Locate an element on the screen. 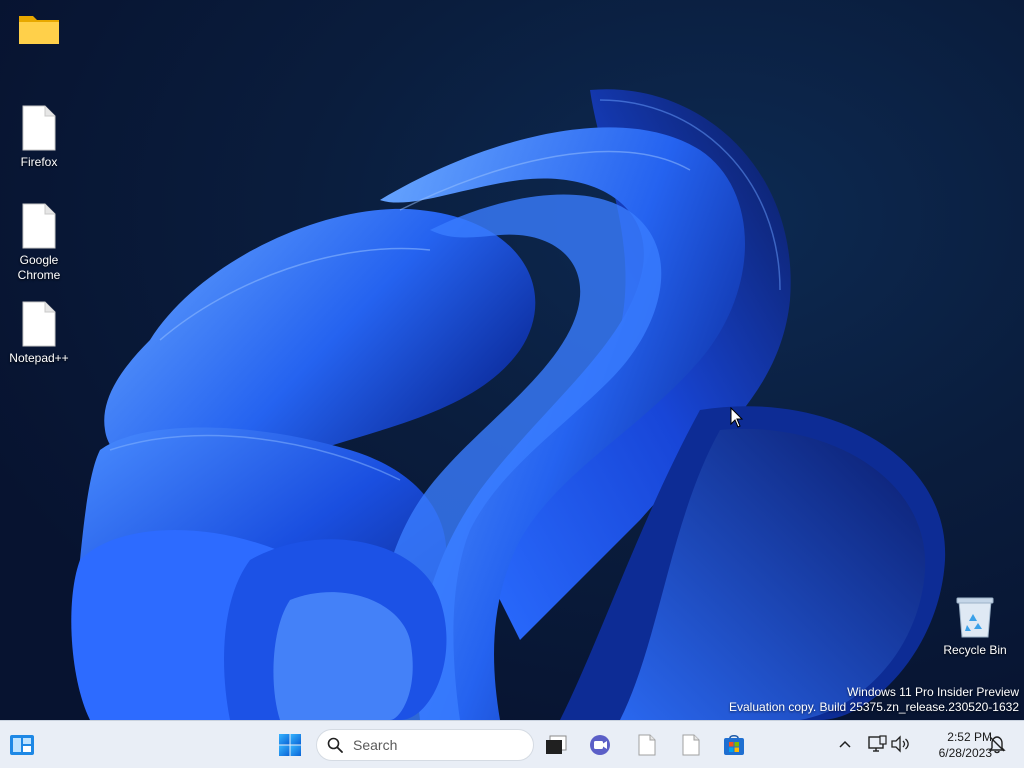 The image size is (1024, 768). widgets-button is located at coordinates (22, 745).